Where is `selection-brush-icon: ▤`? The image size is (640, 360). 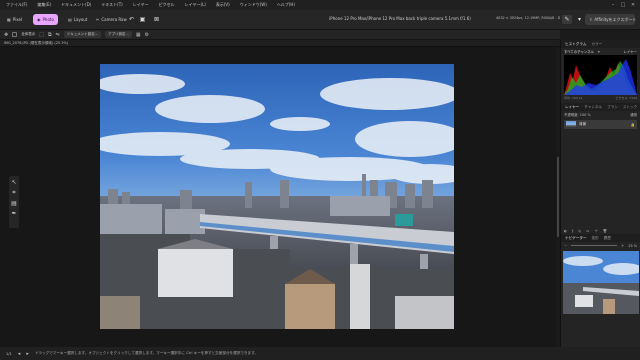 selection-brush-icon: ▤ is located at coordinates (14, 203).